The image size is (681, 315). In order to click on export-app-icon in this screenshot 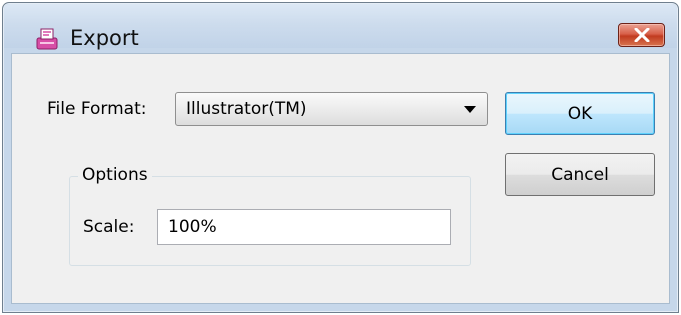, I will do `click(47, 38)`.